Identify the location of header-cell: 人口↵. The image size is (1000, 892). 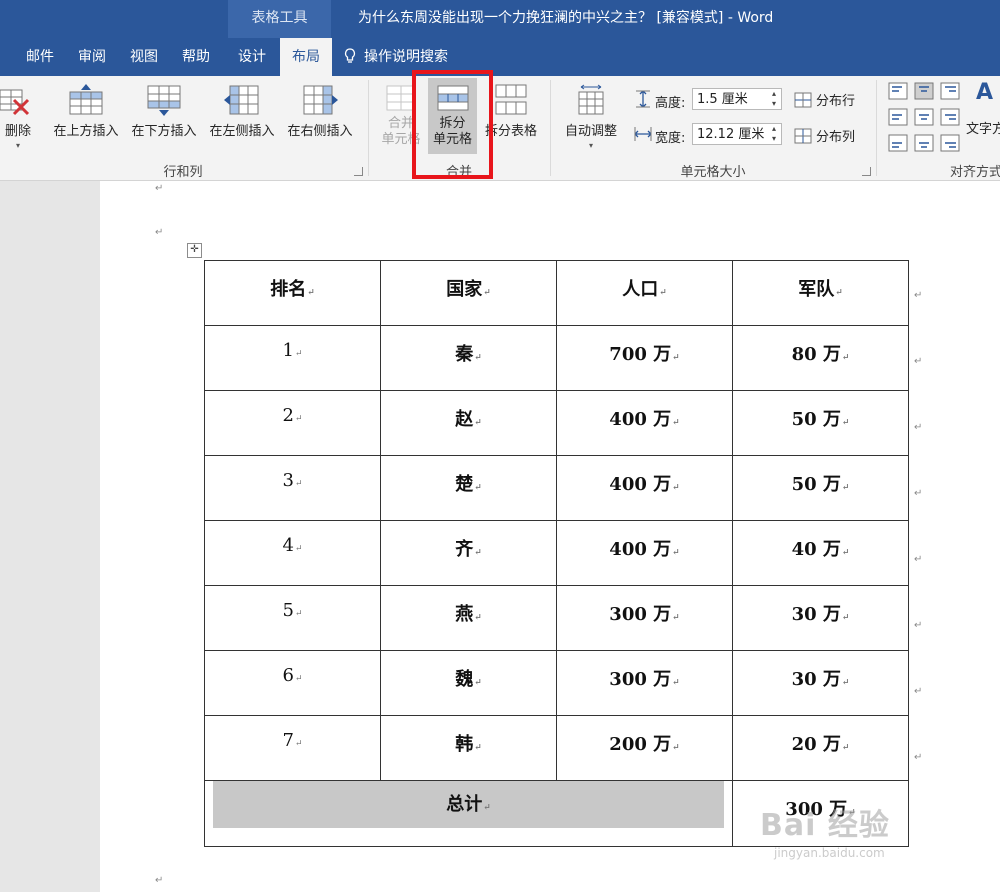
(644, 293).